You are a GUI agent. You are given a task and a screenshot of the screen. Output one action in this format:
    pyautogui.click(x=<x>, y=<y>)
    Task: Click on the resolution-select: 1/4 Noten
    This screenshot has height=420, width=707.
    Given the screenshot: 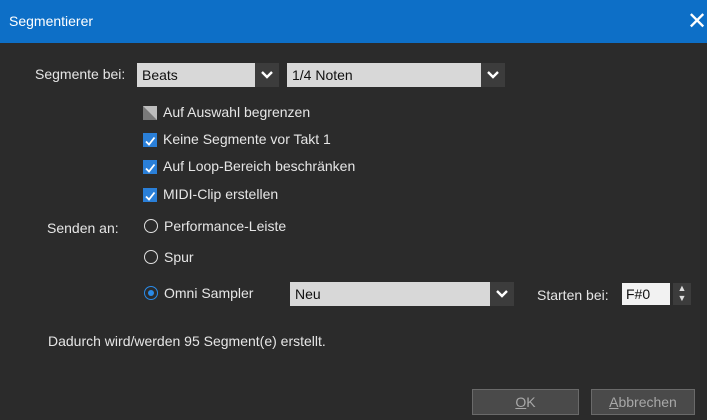 What is the action you would take?
    pyautogui.click(x=396, y=75)
    